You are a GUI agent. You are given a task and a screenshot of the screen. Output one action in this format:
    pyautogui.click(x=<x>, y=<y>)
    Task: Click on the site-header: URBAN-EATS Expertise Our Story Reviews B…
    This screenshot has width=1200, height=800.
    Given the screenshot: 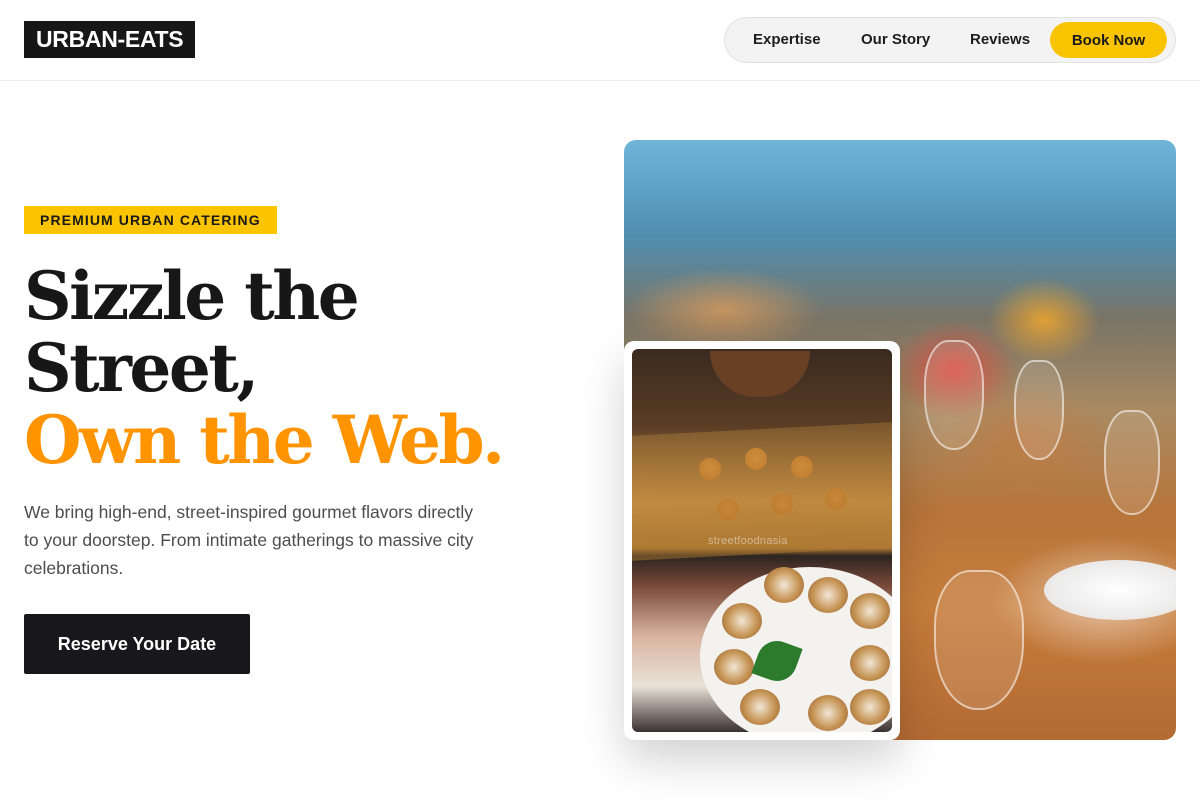 What is the action you would take?
    pyautogui.click(x=600, y=40)
    